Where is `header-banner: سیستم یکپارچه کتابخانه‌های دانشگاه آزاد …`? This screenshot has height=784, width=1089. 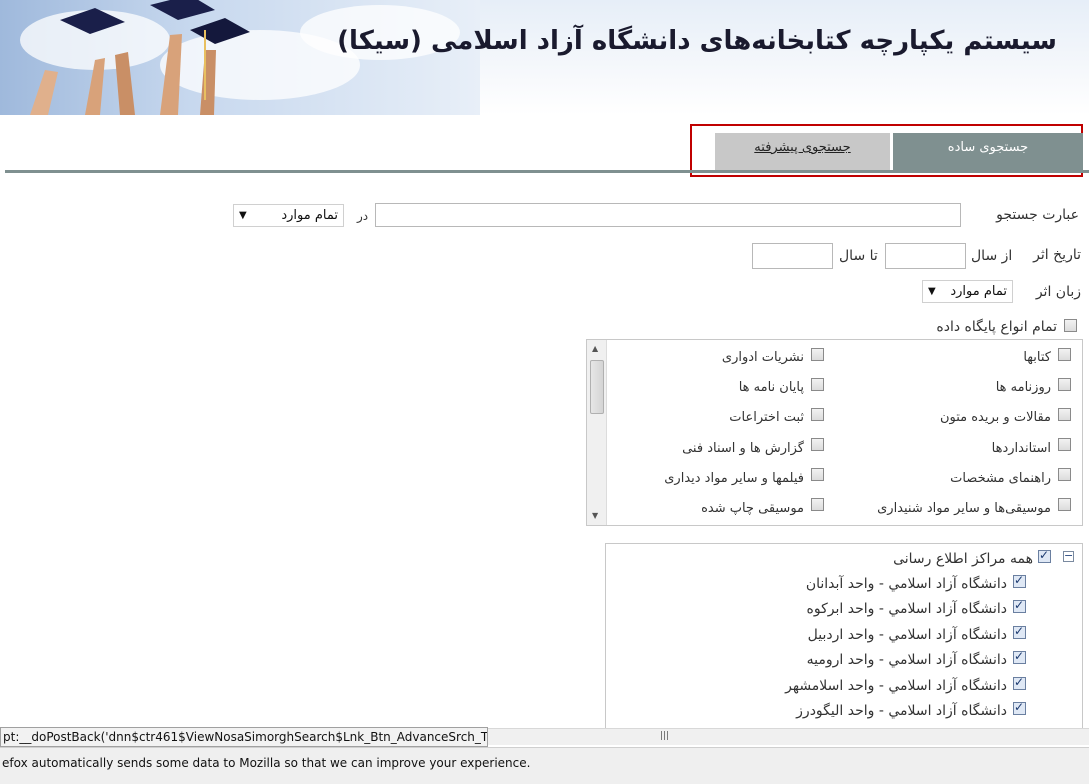
header-banner: سیستم یکپارچه کتابخانه‌های دانشگاه آزاد … is located at coordinates (544, 57).